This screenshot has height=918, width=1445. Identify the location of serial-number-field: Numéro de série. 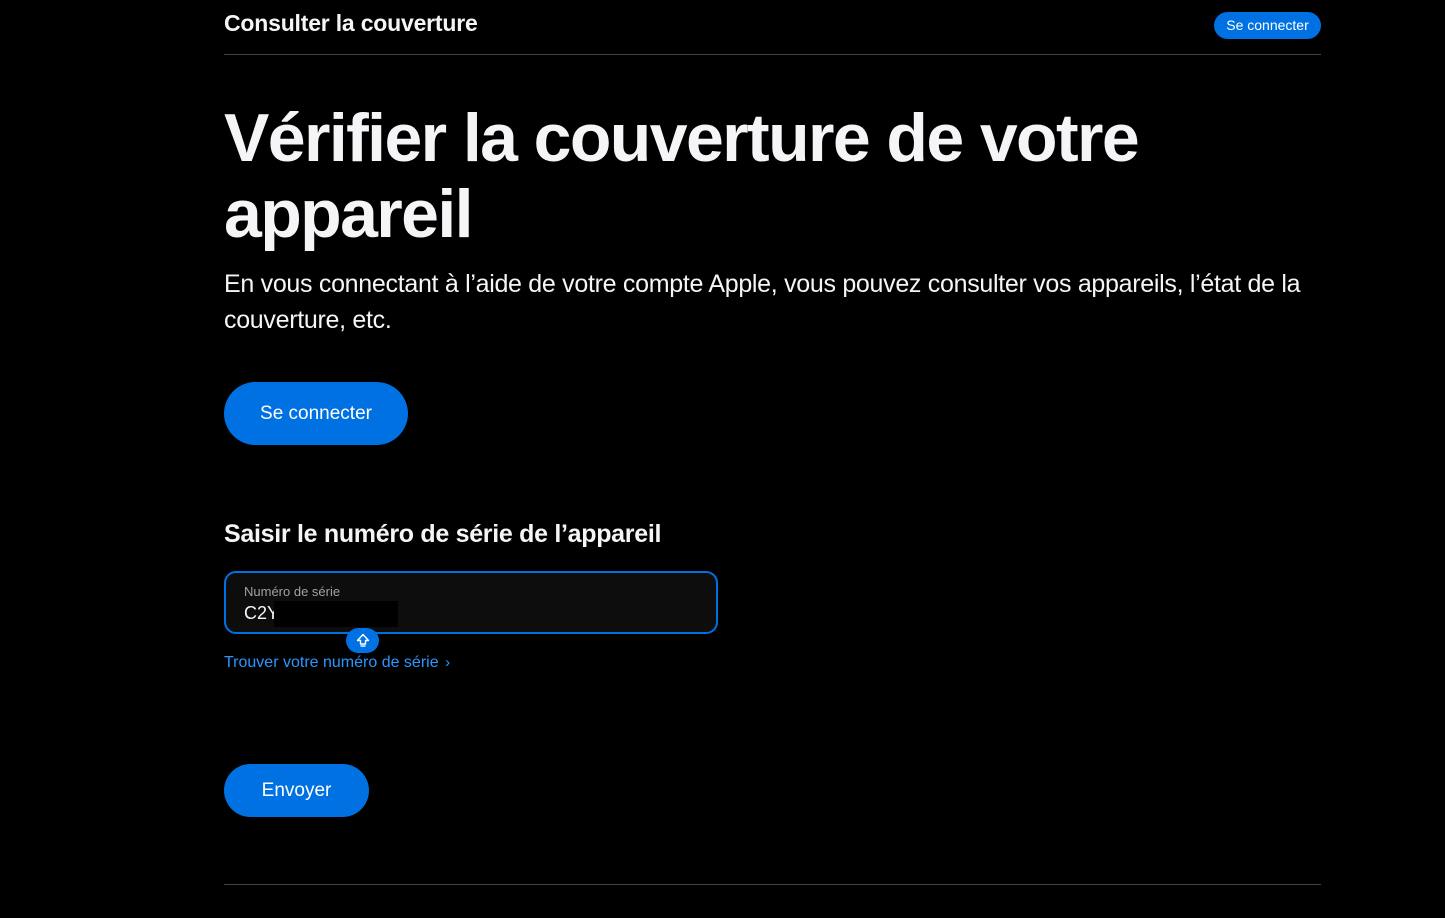
(471, 602).